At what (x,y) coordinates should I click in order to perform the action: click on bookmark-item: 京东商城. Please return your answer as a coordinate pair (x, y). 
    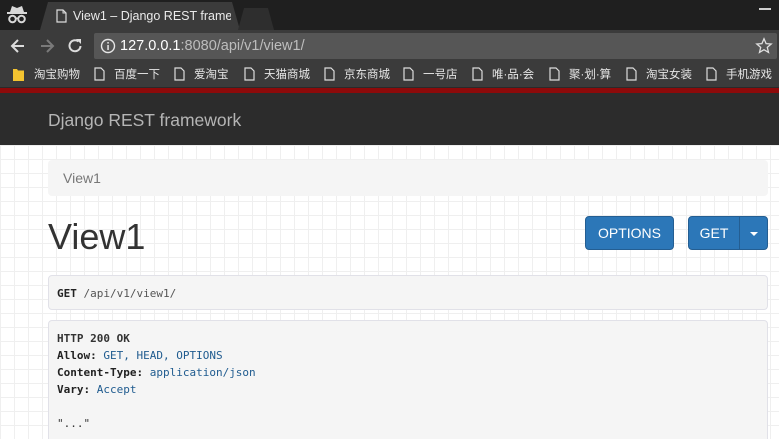
    Looking at the image, I should click on (357, 75).